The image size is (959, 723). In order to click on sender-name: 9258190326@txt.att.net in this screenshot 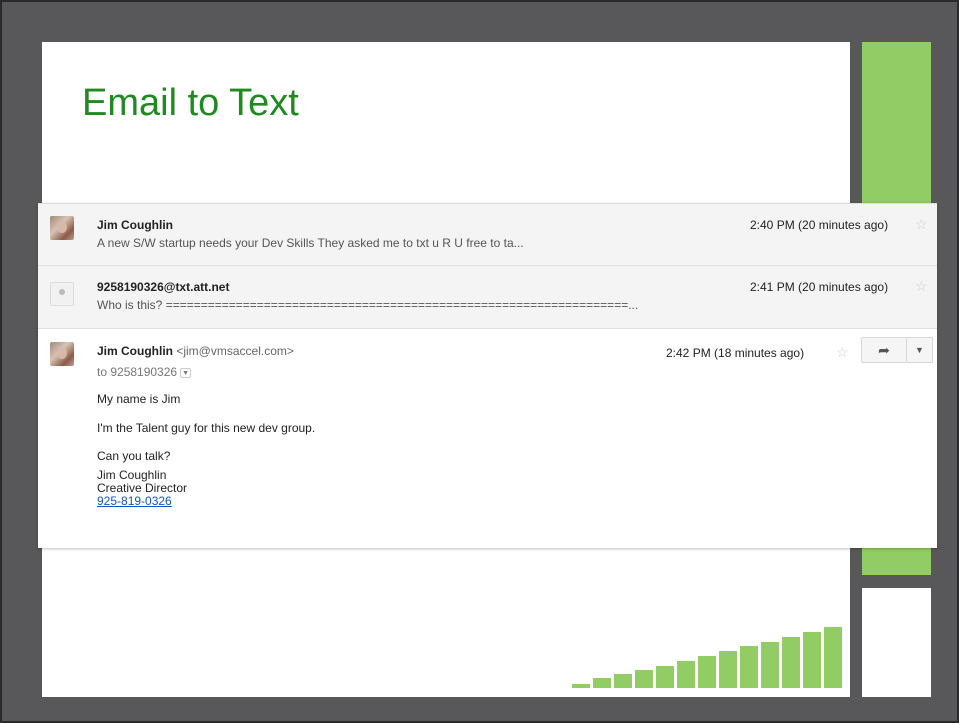, I will do `click(163, 287)`.